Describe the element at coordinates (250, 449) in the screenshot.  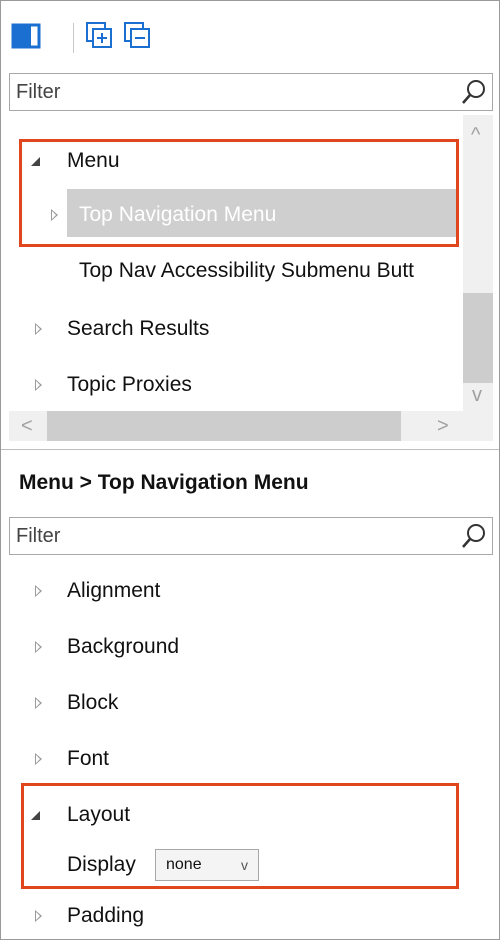
I see `panel-separator` at that location.